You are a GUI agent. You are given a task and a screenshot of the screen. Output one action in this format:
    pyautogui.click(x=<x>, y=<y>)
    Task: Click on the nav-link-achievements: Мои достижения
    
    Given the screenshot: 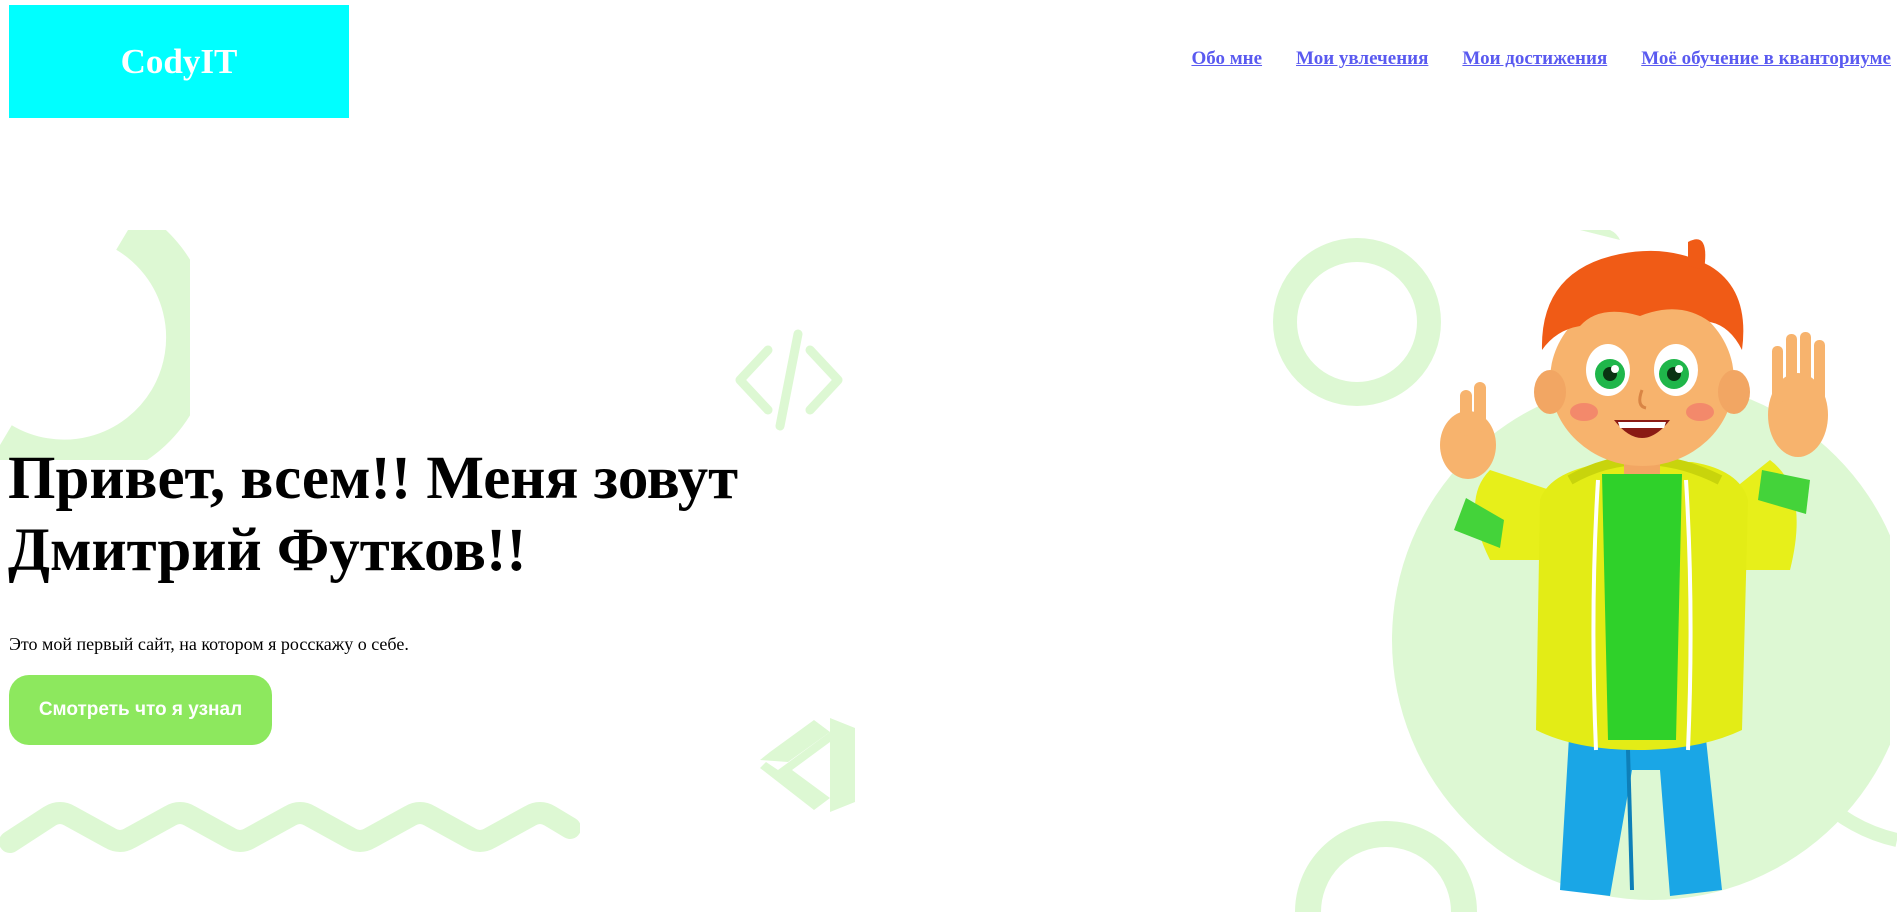 What is the action you would take?
    pyautogui.click(x=1534, y=59)
    